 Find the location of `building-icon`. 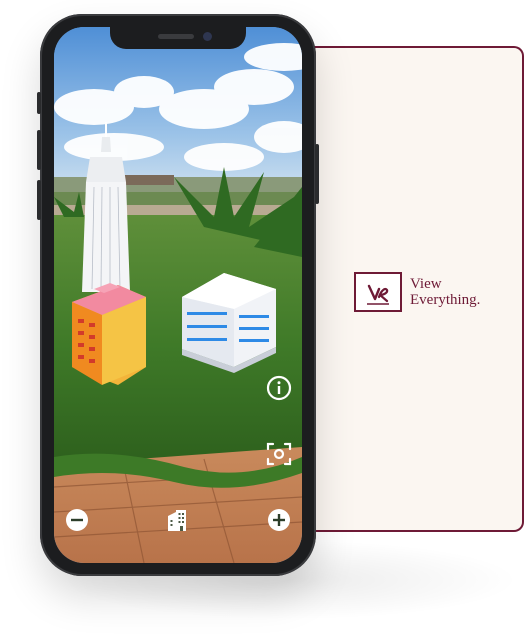

building-icon is located at coordinates (177, 520).